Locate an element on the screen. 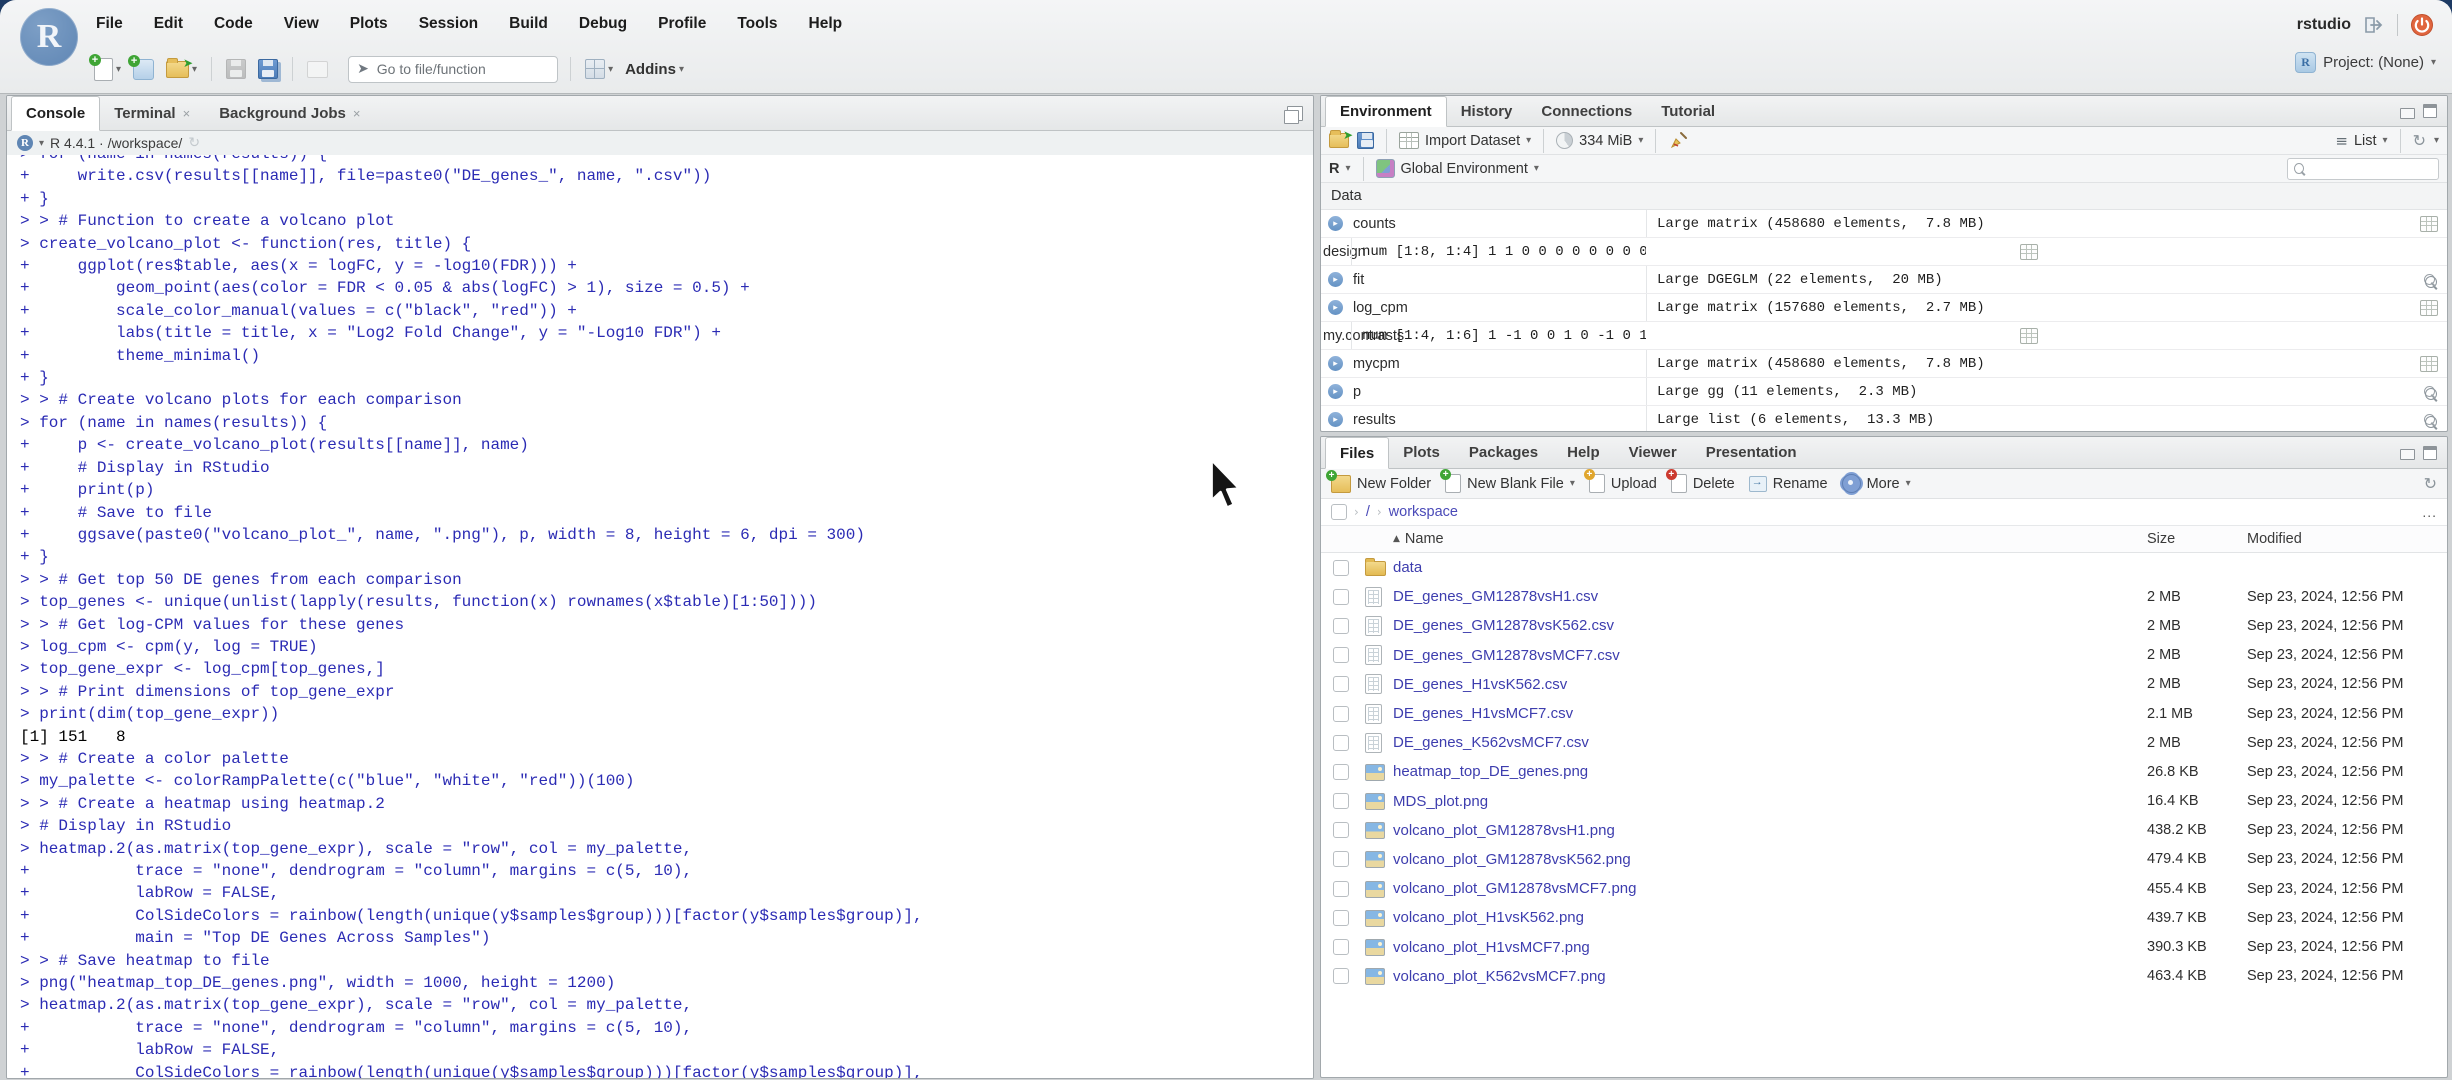  restore-panes-icon is located at coordinates (1293, 114).